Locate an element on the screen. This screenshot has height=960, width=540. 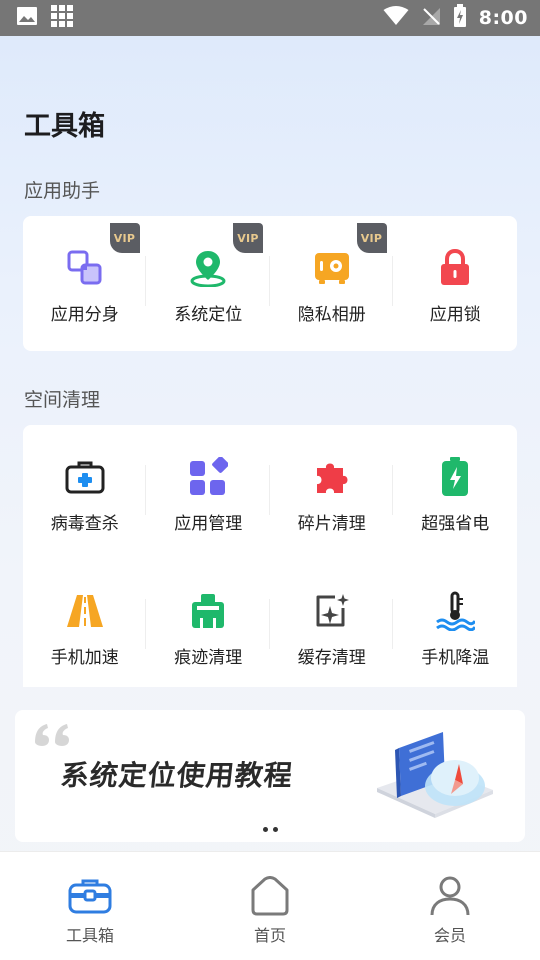
tool-cache-clean: 缓存清理 is located at coordinates (332, 626).